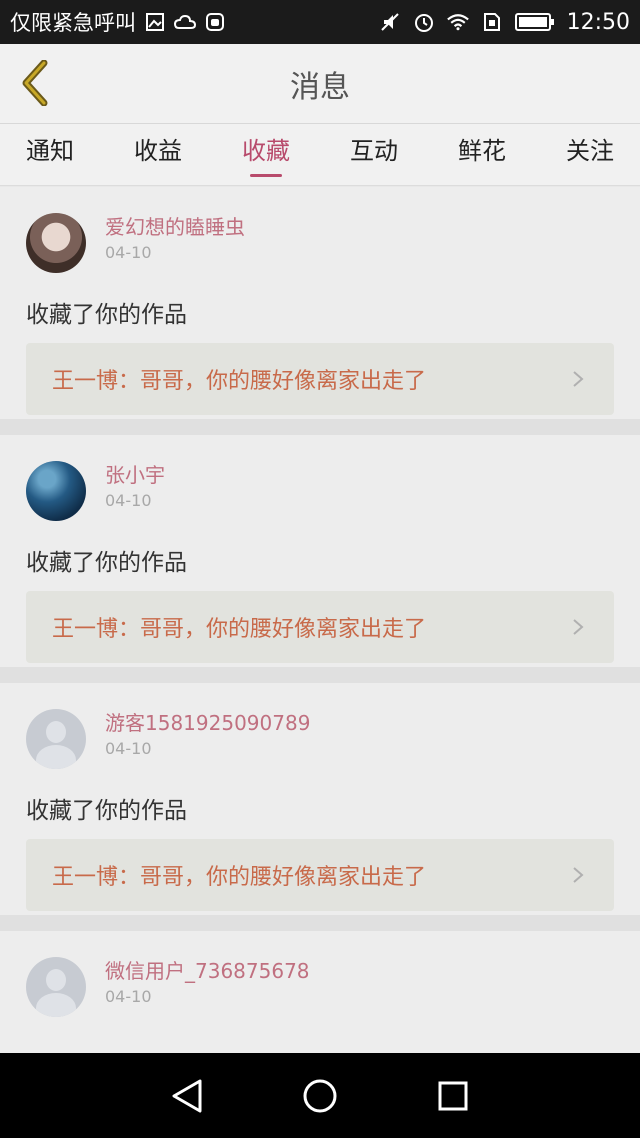 The image size is (640, 1138). What do you see at coordinates (155, 22) in the screenshot?
I see `image-icon` at bounding box center [155, 22].